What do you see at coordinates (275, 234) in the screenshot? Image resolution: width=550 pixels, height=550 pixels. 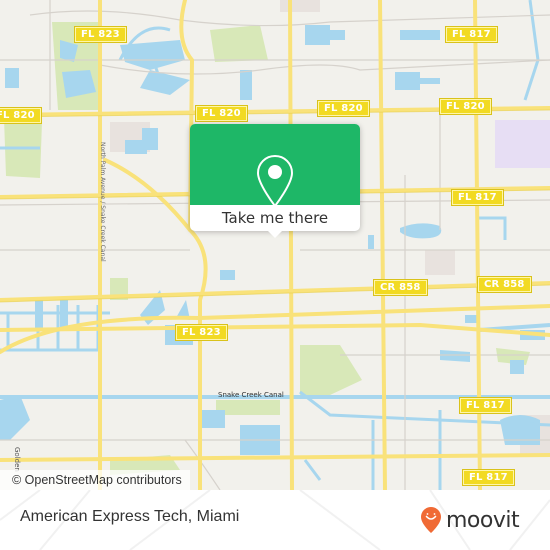 I see `popup-pointer` at bounding box center [275, 234].